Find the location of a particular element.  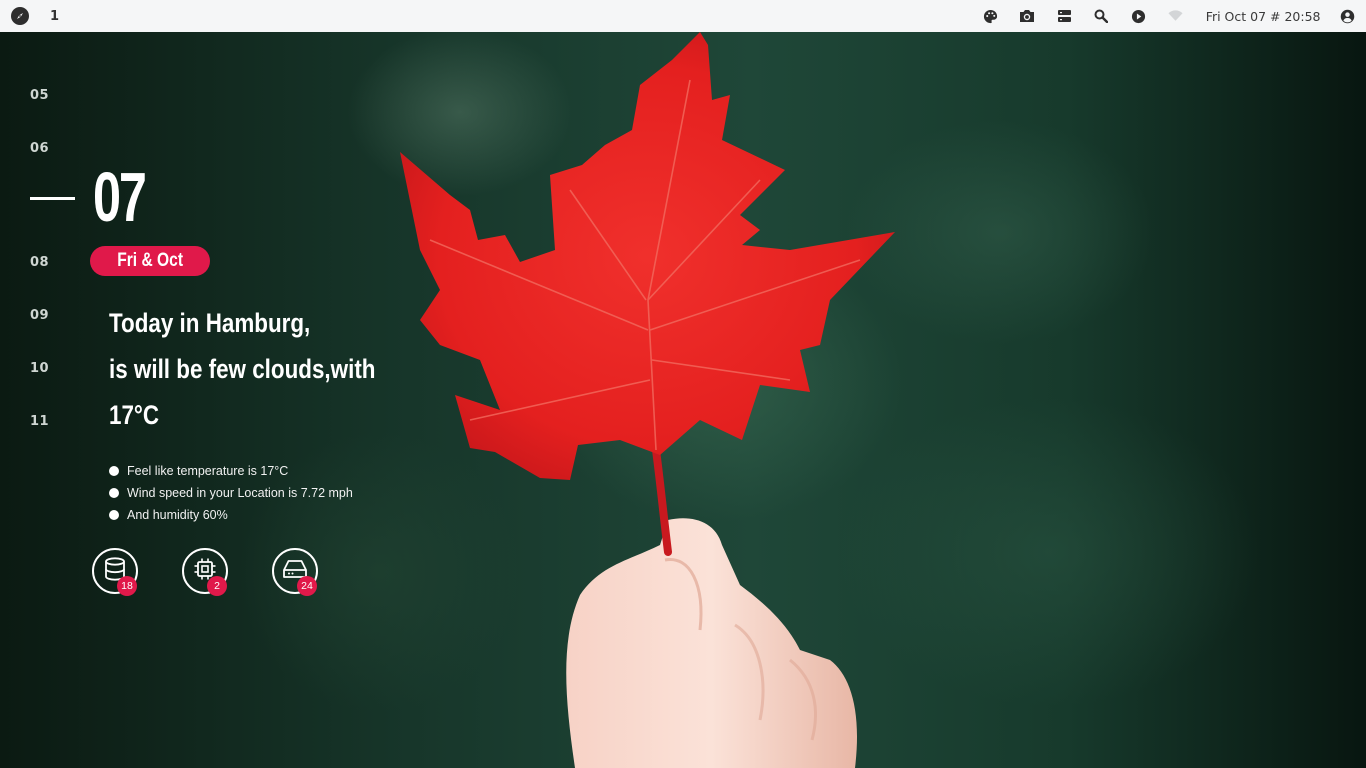

wifi-icon is located at coordinates (1175, 16).